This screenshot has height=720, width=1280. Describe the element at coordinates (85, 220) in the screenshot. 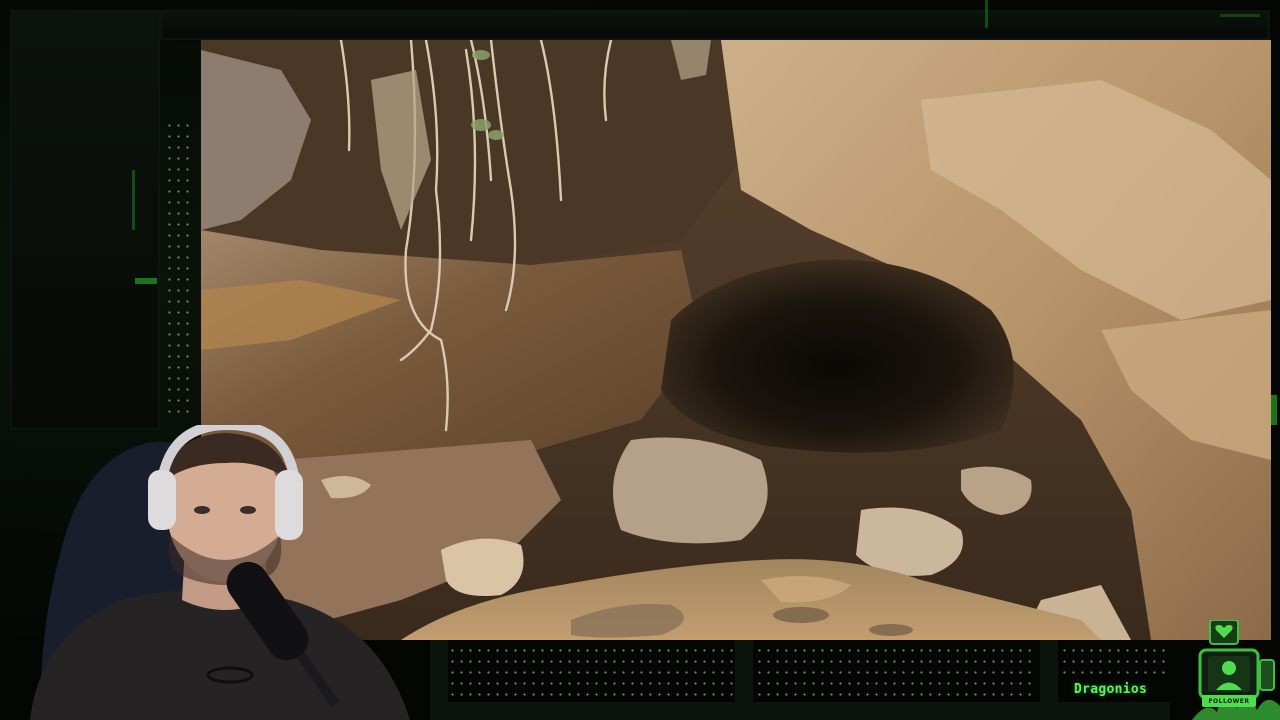

I see `left-window-pane` at that location.